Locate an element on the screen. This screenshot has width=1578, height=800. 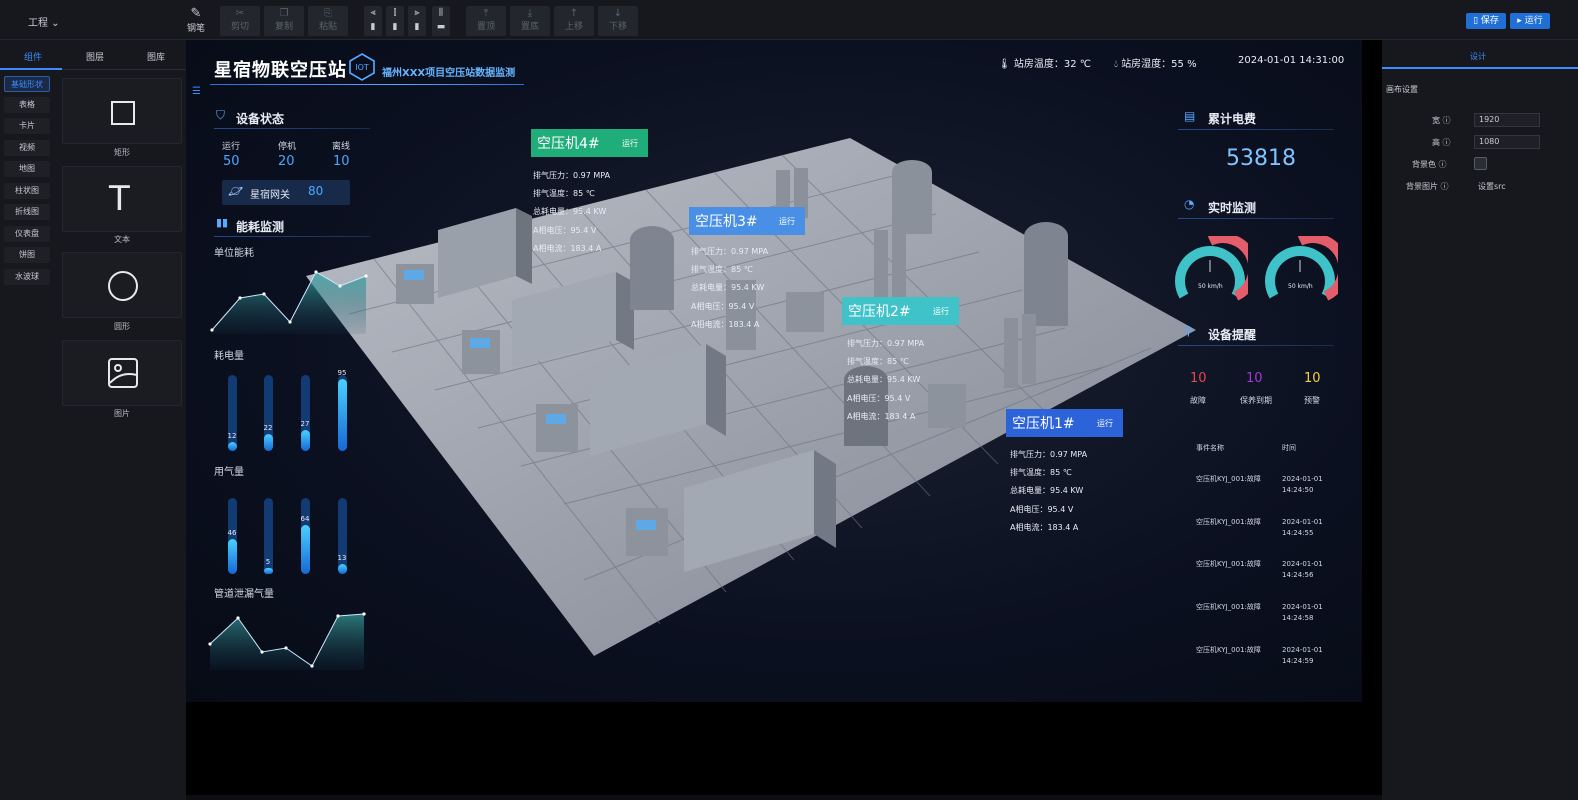
shield-icon: ⛉ is located at coordinates (221, 115).